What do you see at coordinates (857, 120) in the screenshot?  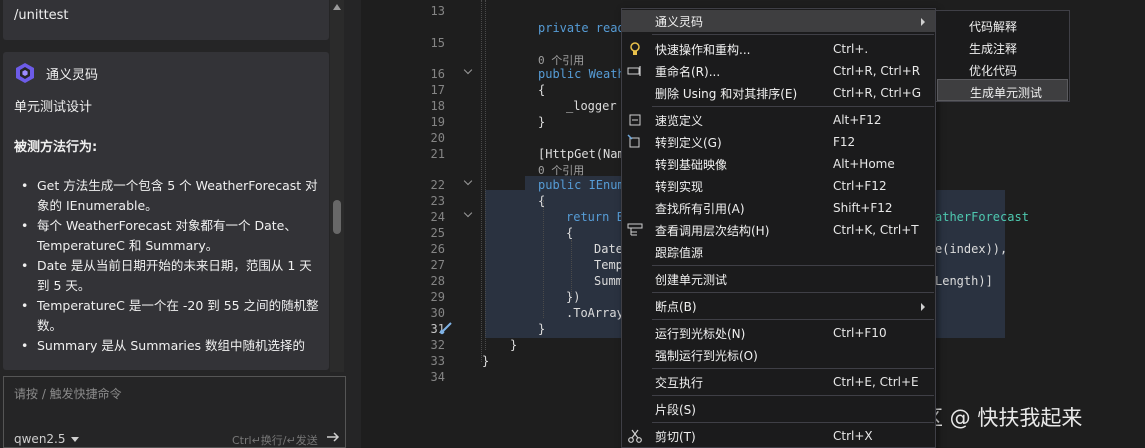 I see `menu-item-shortcut: Alt+F12` at bounding box center [857, 120].